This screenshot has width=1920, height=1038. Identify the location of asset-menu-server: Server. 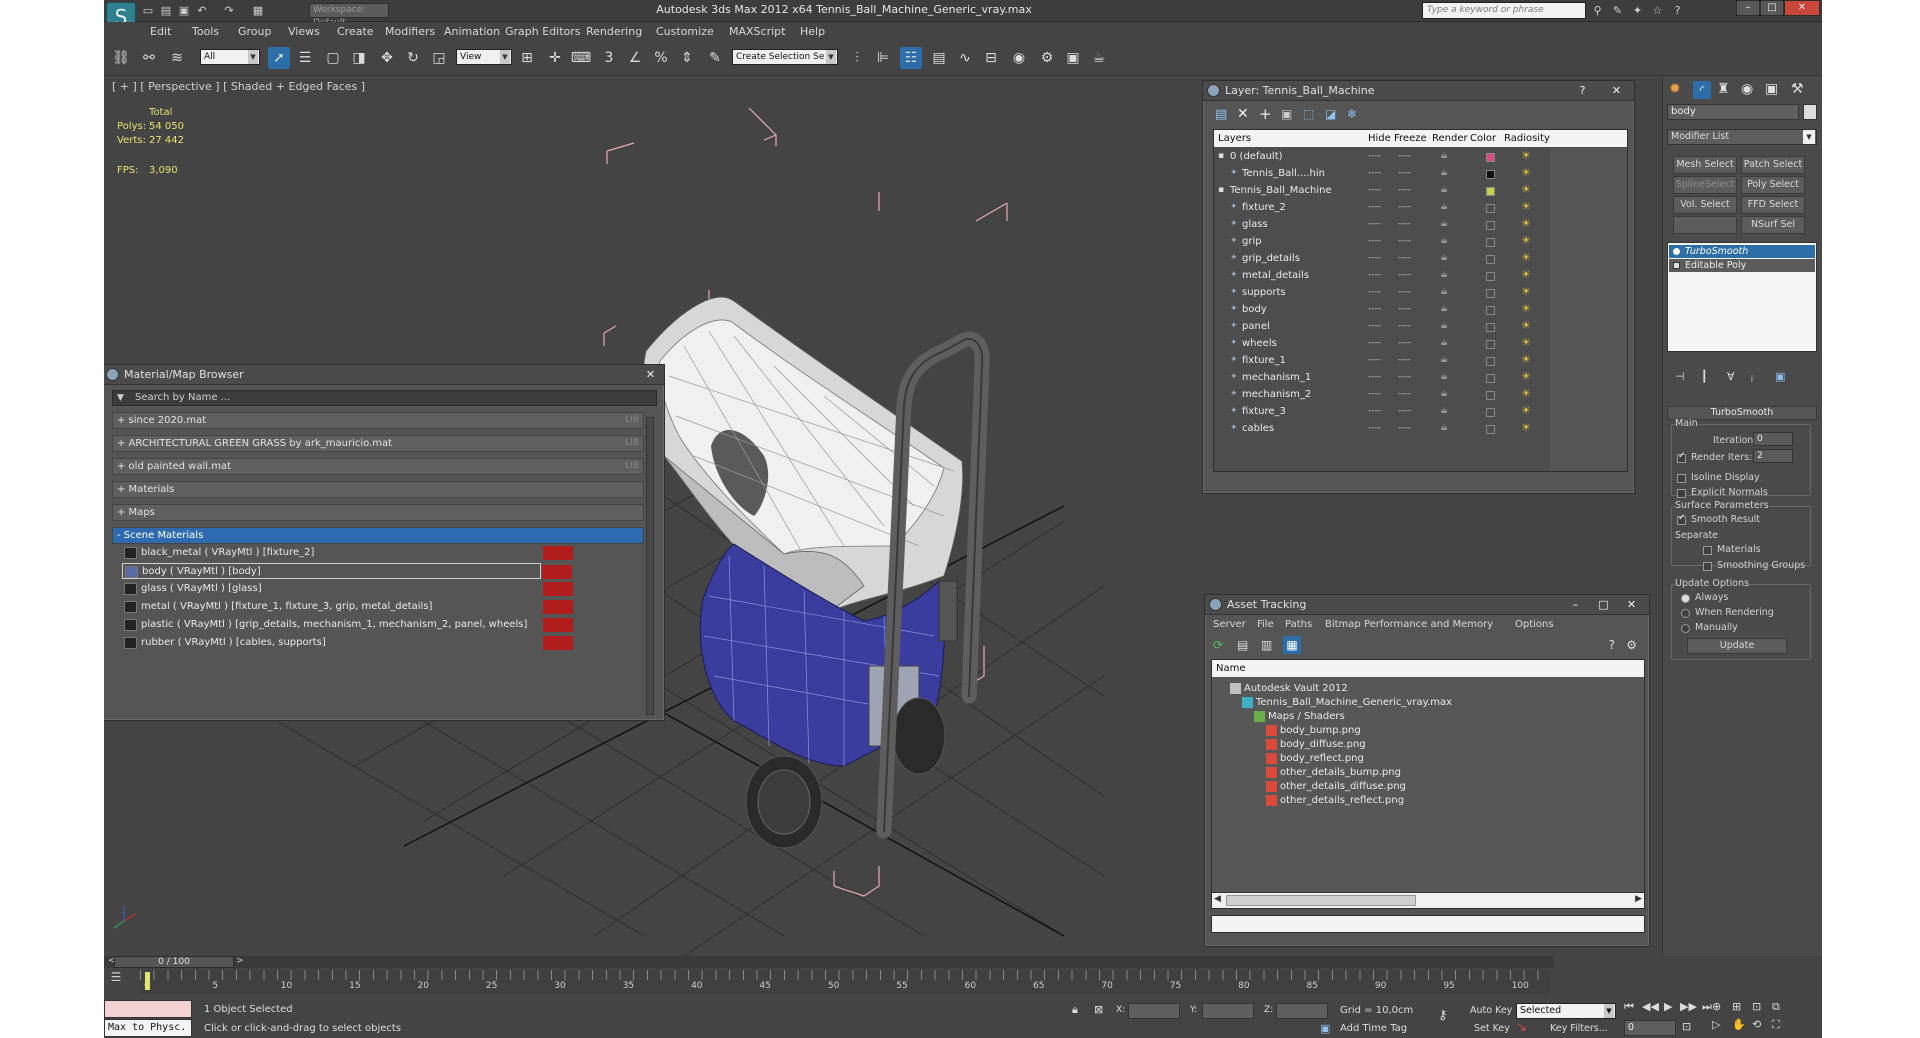
(1229, 624).